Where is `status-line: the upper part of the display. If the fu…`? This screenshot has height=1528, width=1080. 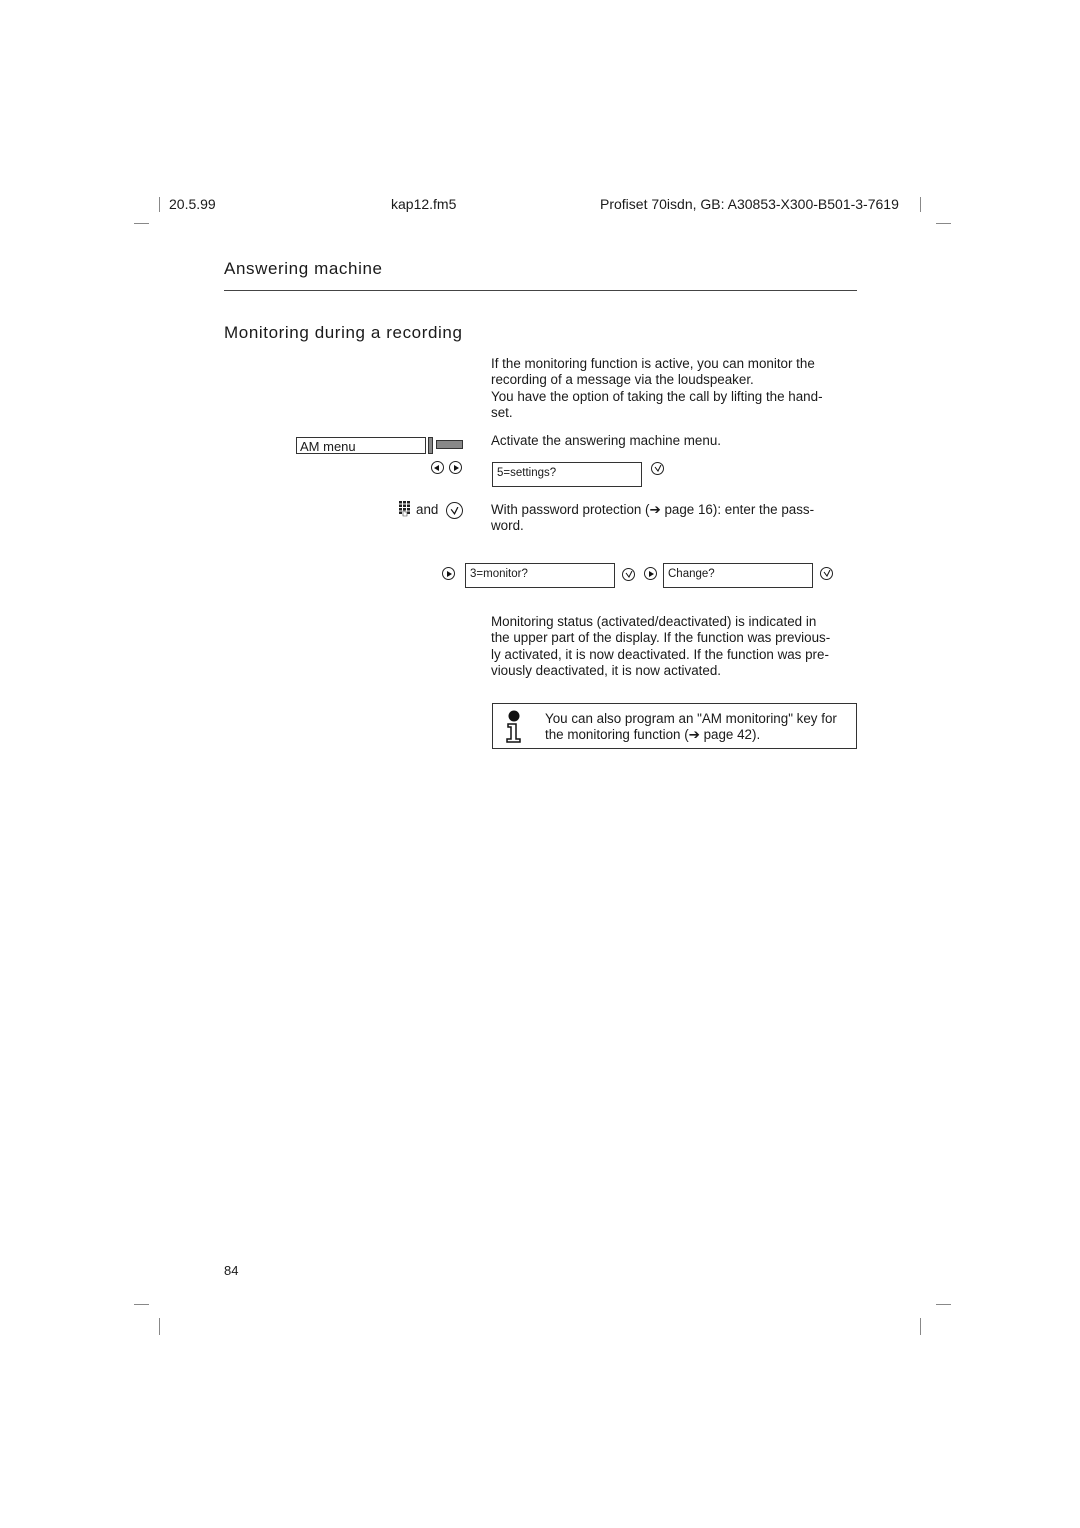
status-line: the upper part of the display. If the fu… is located at coordinates (661, 638).